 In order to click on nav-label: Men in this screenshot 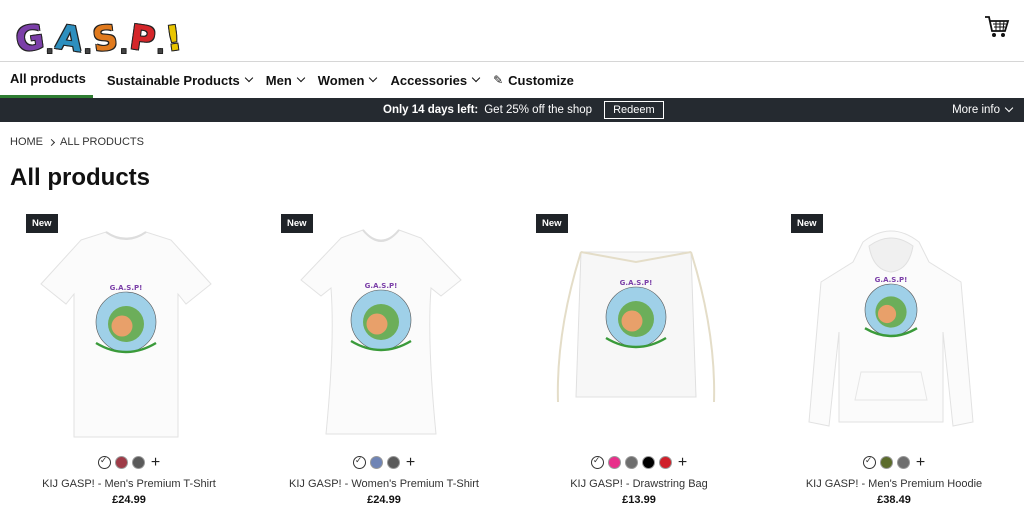, I will do `click(278, 80)`.